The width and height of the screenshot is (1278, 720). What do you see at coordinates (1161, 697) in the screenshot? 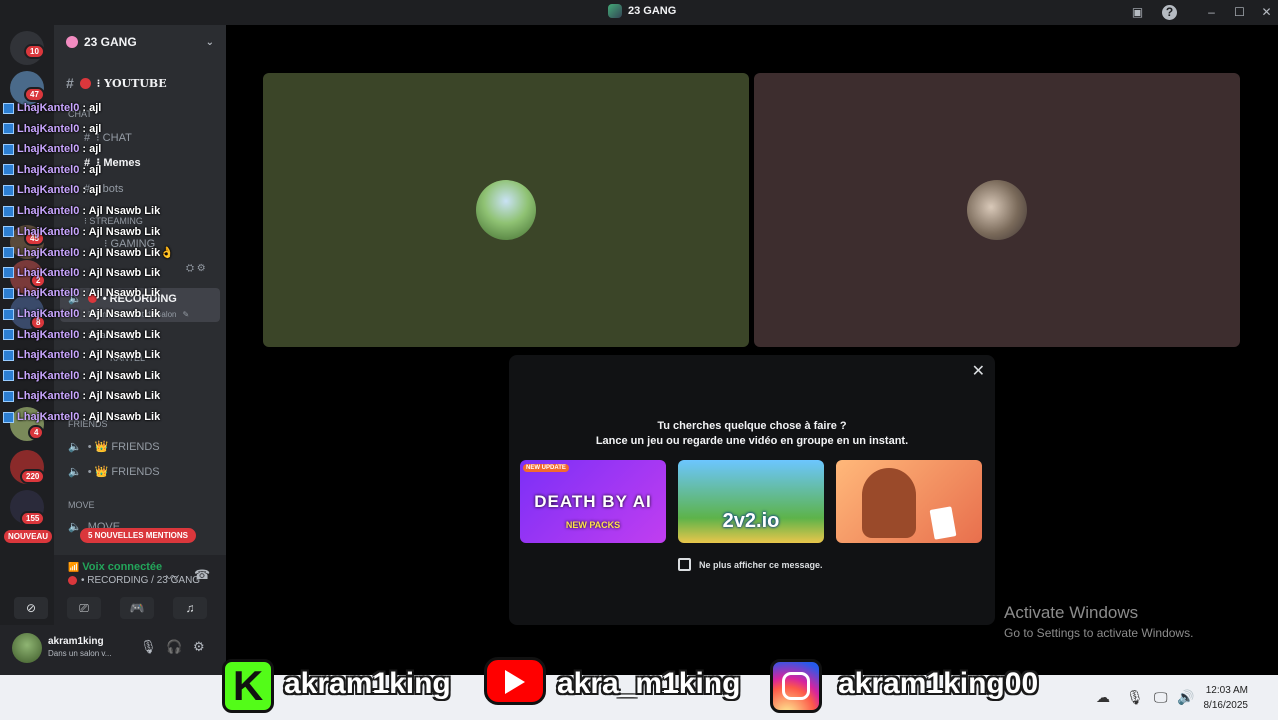
I see `network-icon: 🖵` at bounding box center [1161, 697].